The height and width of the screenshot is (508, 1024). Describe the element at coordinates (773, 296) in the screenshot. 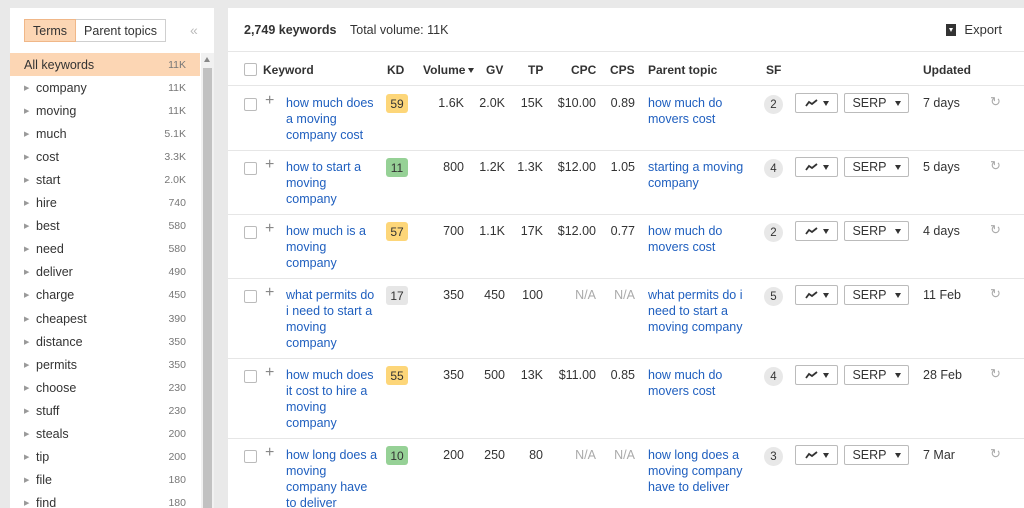

I see `sf-count-badge: 5` at that location.